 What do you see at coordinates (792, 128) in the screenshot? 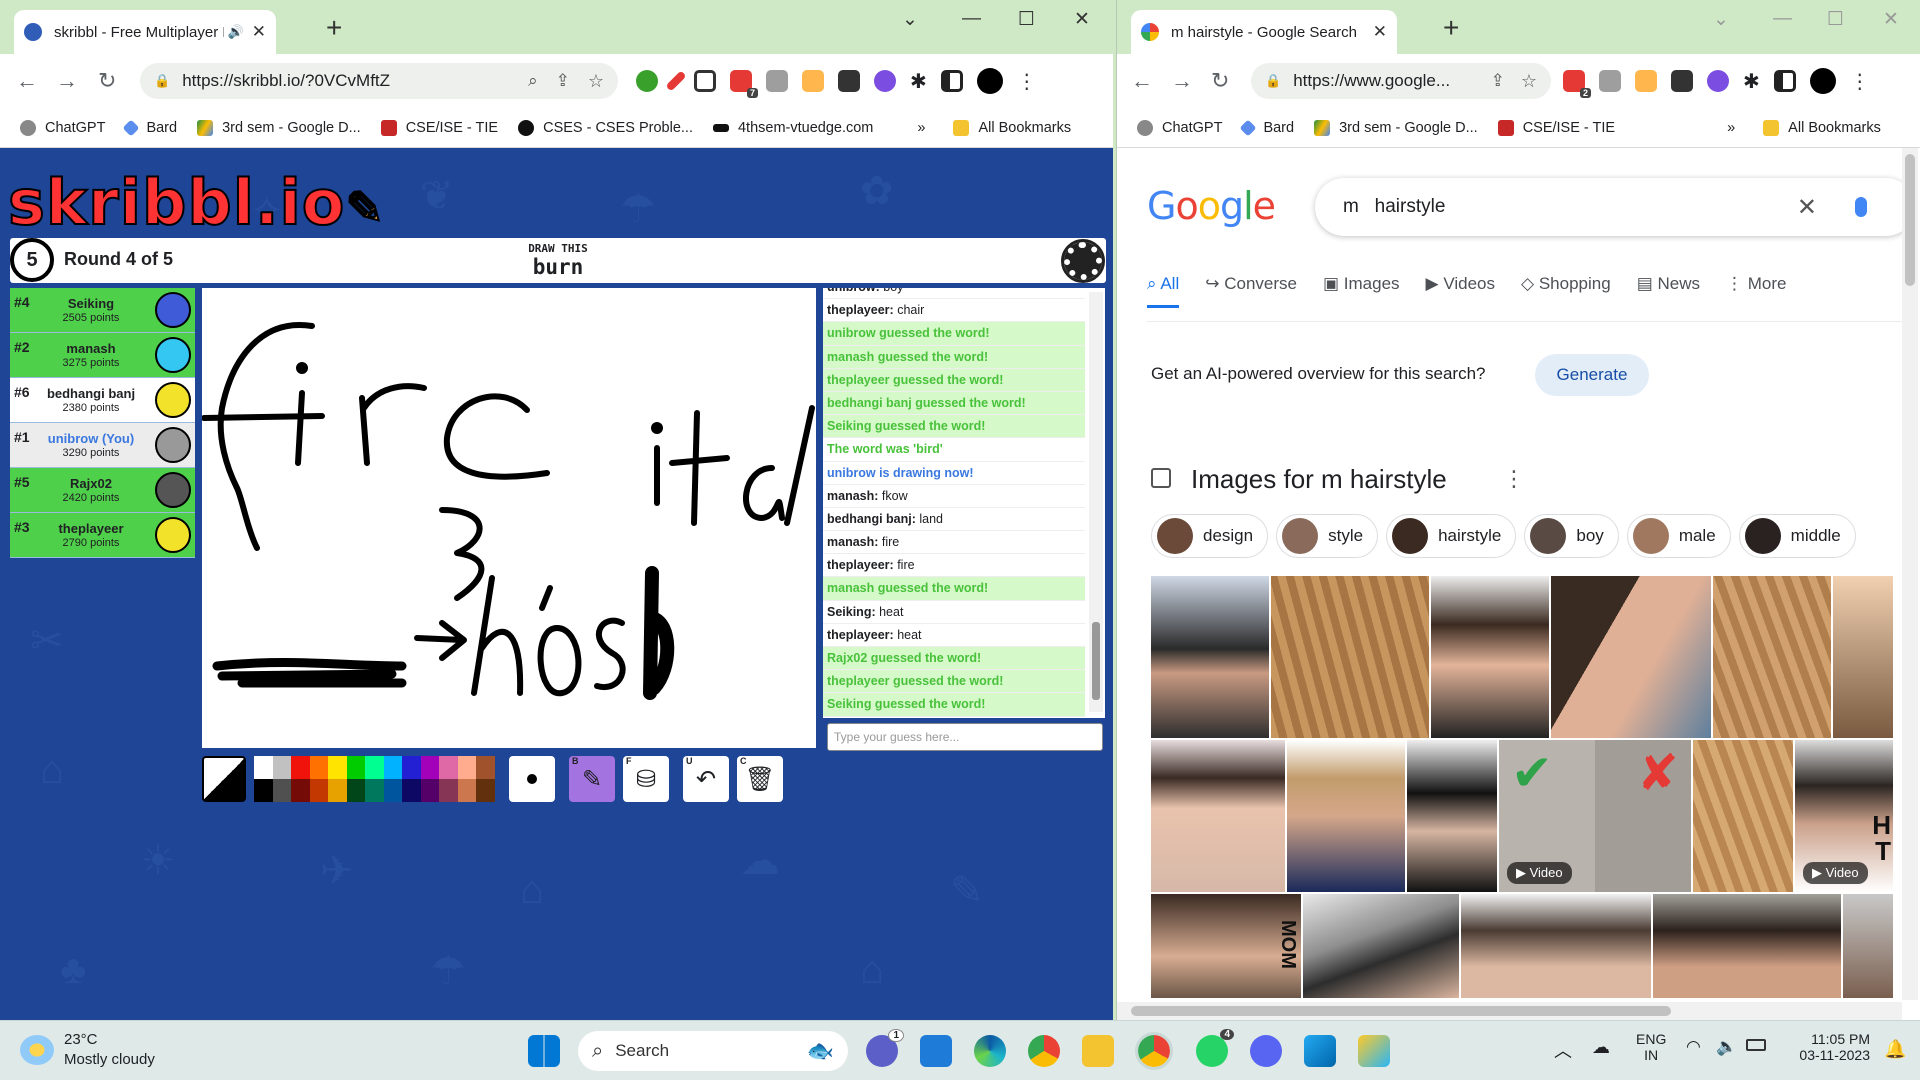
I see `bookmark-vtuedge: 4thsem-vtuedge.com` at bounding box center [792, 128].